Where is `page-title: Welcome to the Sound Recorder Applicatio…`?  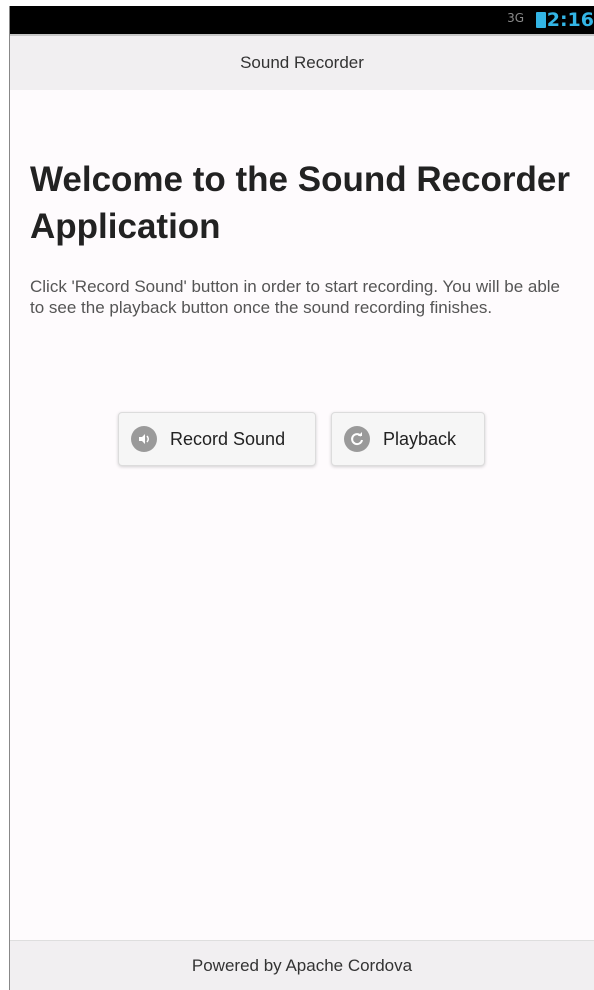
page-title: Welcome to the Sound Recorder Applicatio… is located at coordinates (300, 203).